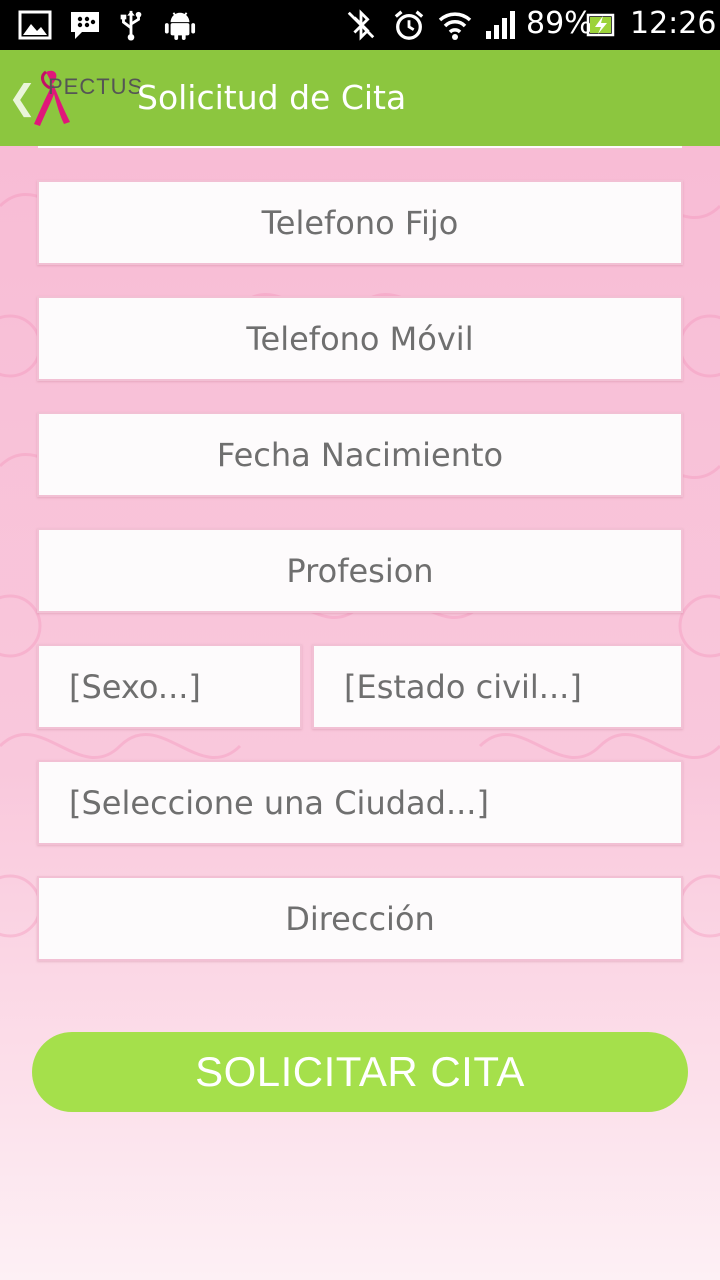 The height and width of the screenshot is (1280, 720). What do you see at coordinates (360, 338) in the screenshot?
I see `telefono-movil-input: Telefono Móvil` at bounding box center [360, 338].